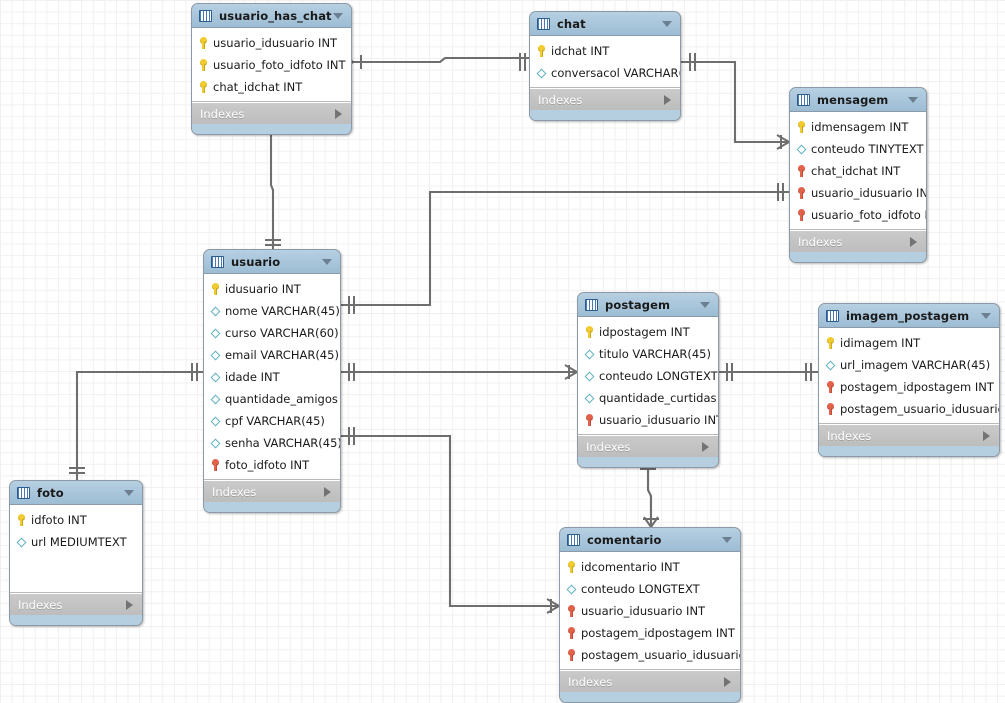 This screenshot has width=1005, height=703. Describe the element at coordinates (858, 241) in the screenshot. I see `indexes-section-mensagem: Indexes` at that location.